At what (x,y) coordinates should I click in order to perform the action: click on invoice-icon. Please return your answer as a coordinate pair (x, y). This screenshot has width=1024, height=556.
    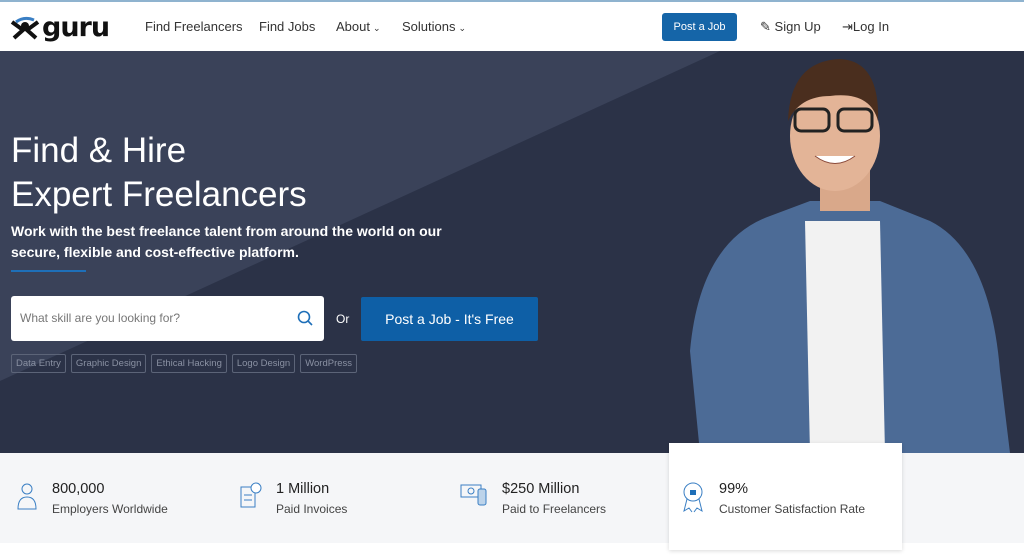
    Looking at the image, I should click on (251, 495).